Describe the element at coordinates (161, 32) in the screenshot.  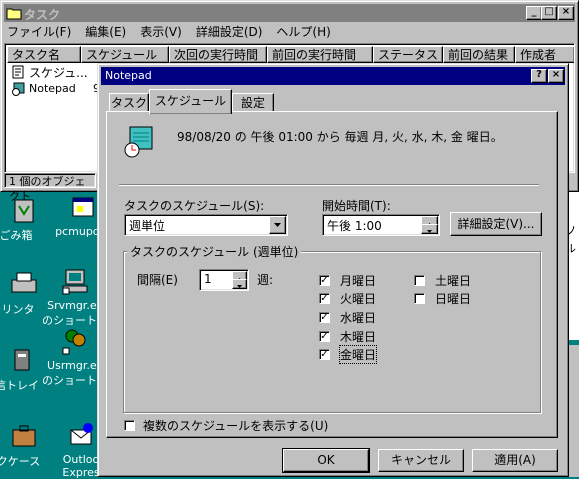
I see `menu-view: 表示(V)` at that location.